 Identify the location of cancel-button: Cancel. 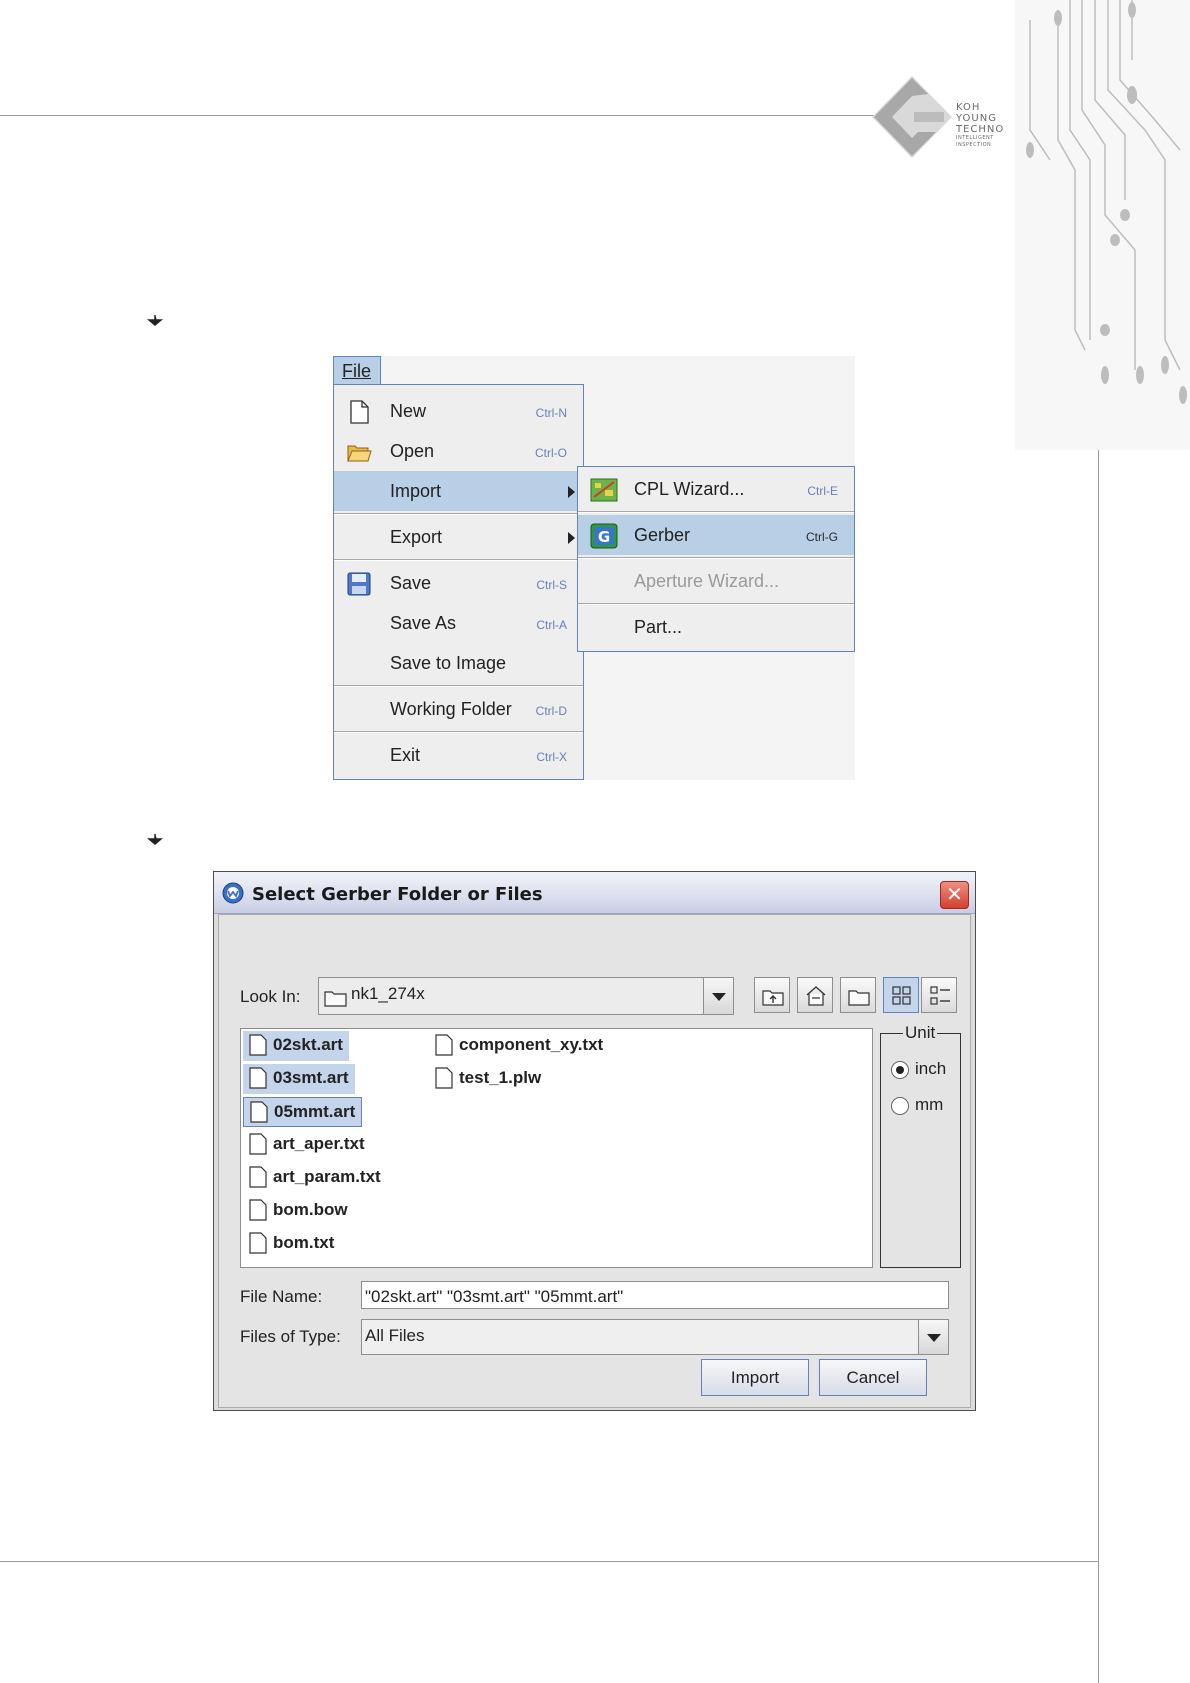
(873, 1377).